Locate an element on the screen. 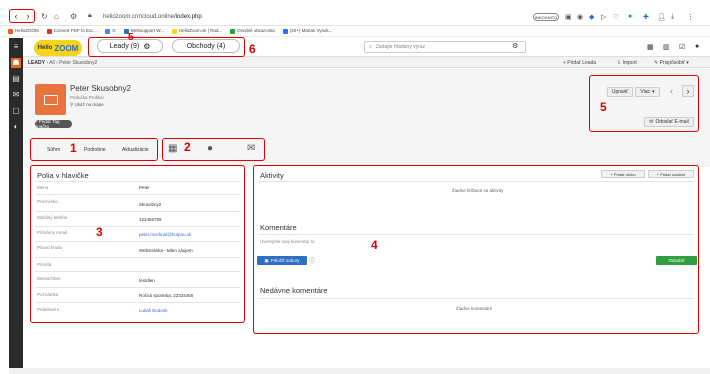  site-settings-icon: ⚙ is located at coordinates (73, 16).